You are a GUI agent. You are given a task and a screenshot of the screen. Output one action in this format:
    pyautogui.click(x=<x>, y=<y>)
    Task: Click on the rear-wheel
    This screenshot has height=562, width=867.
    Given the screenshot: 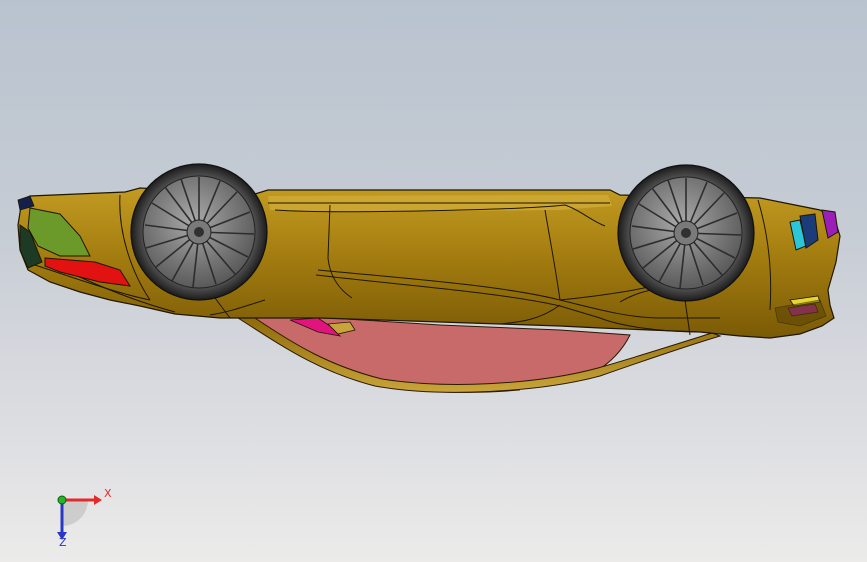 What is the action you would take?
    pyautogui.click(x=199, y=232)
    